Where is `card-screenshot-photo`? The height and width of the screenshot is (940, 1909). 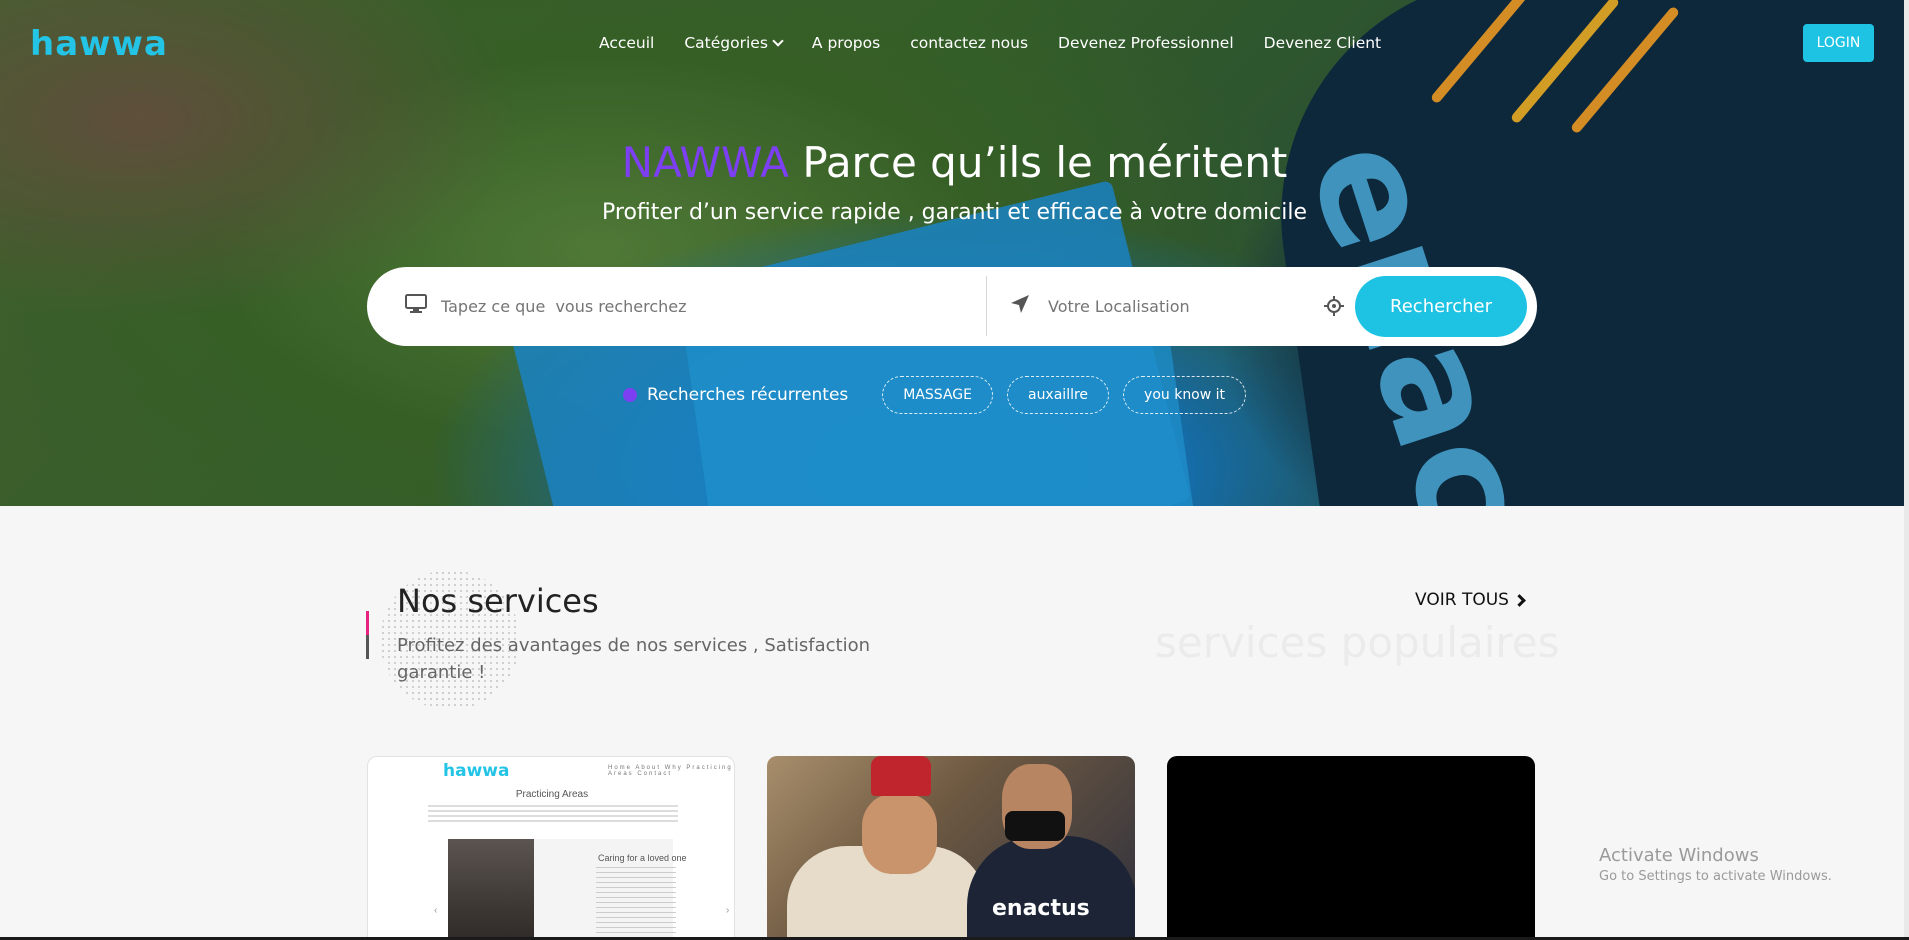
card-screenshot-photo is located at coordinates (491, 889).